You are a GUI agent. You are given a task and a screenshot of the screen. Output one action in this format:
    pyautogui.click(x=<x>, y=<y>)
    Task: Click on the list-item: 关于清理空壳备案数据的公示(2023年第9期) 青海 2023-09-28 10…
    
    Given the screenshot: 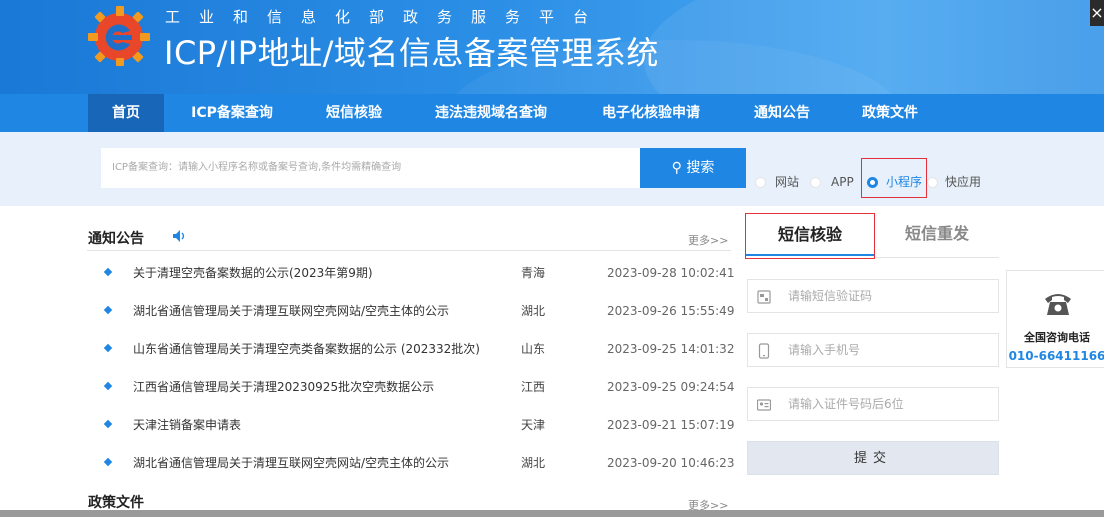 What is the action you would take?
    pyautogui.click(x=411, y=273)
    